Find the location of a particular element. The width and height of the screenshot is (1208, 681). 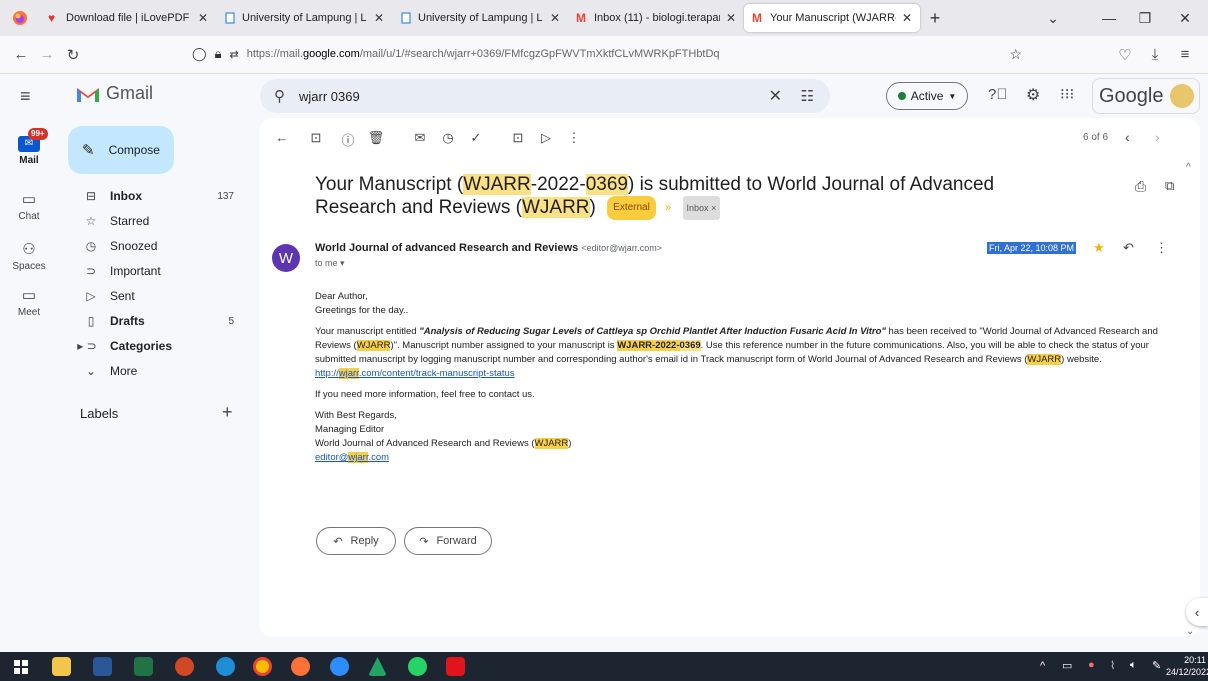

close-window-icon: ✕ is located at coordinates (1185, 18).